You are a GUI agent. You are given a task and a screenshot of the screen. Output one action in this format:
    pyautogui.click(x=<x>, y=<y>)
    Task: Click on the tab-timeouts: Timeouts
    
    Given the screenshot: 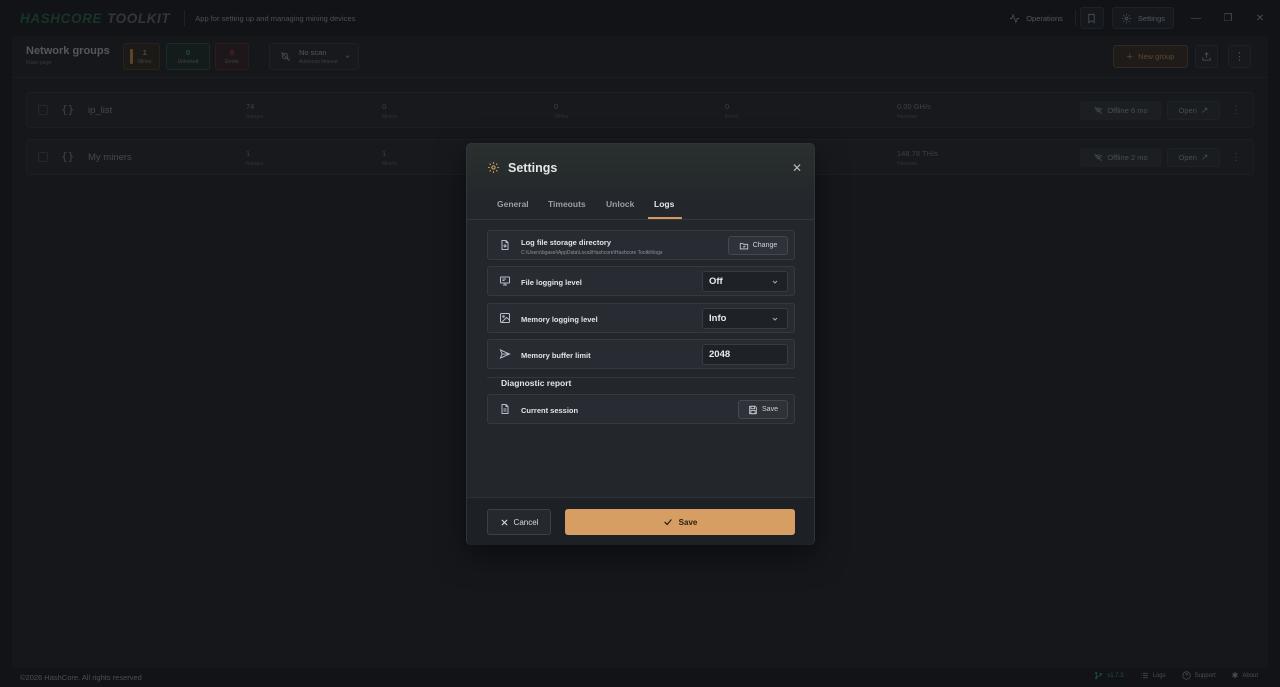 What is the action you would take?
    pyautogui.click(x=567, y=204)
    